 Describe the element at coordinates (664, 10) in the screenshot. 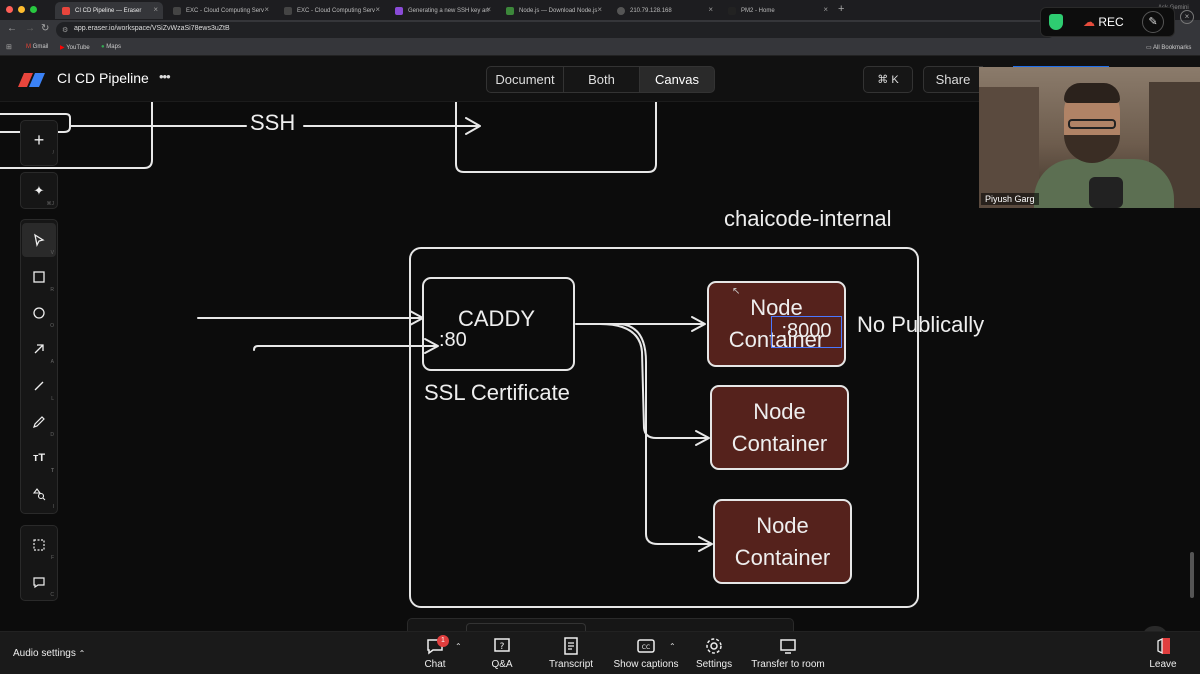

I see `browser-tab-ip: 210.79.128.168 ×` at that location.